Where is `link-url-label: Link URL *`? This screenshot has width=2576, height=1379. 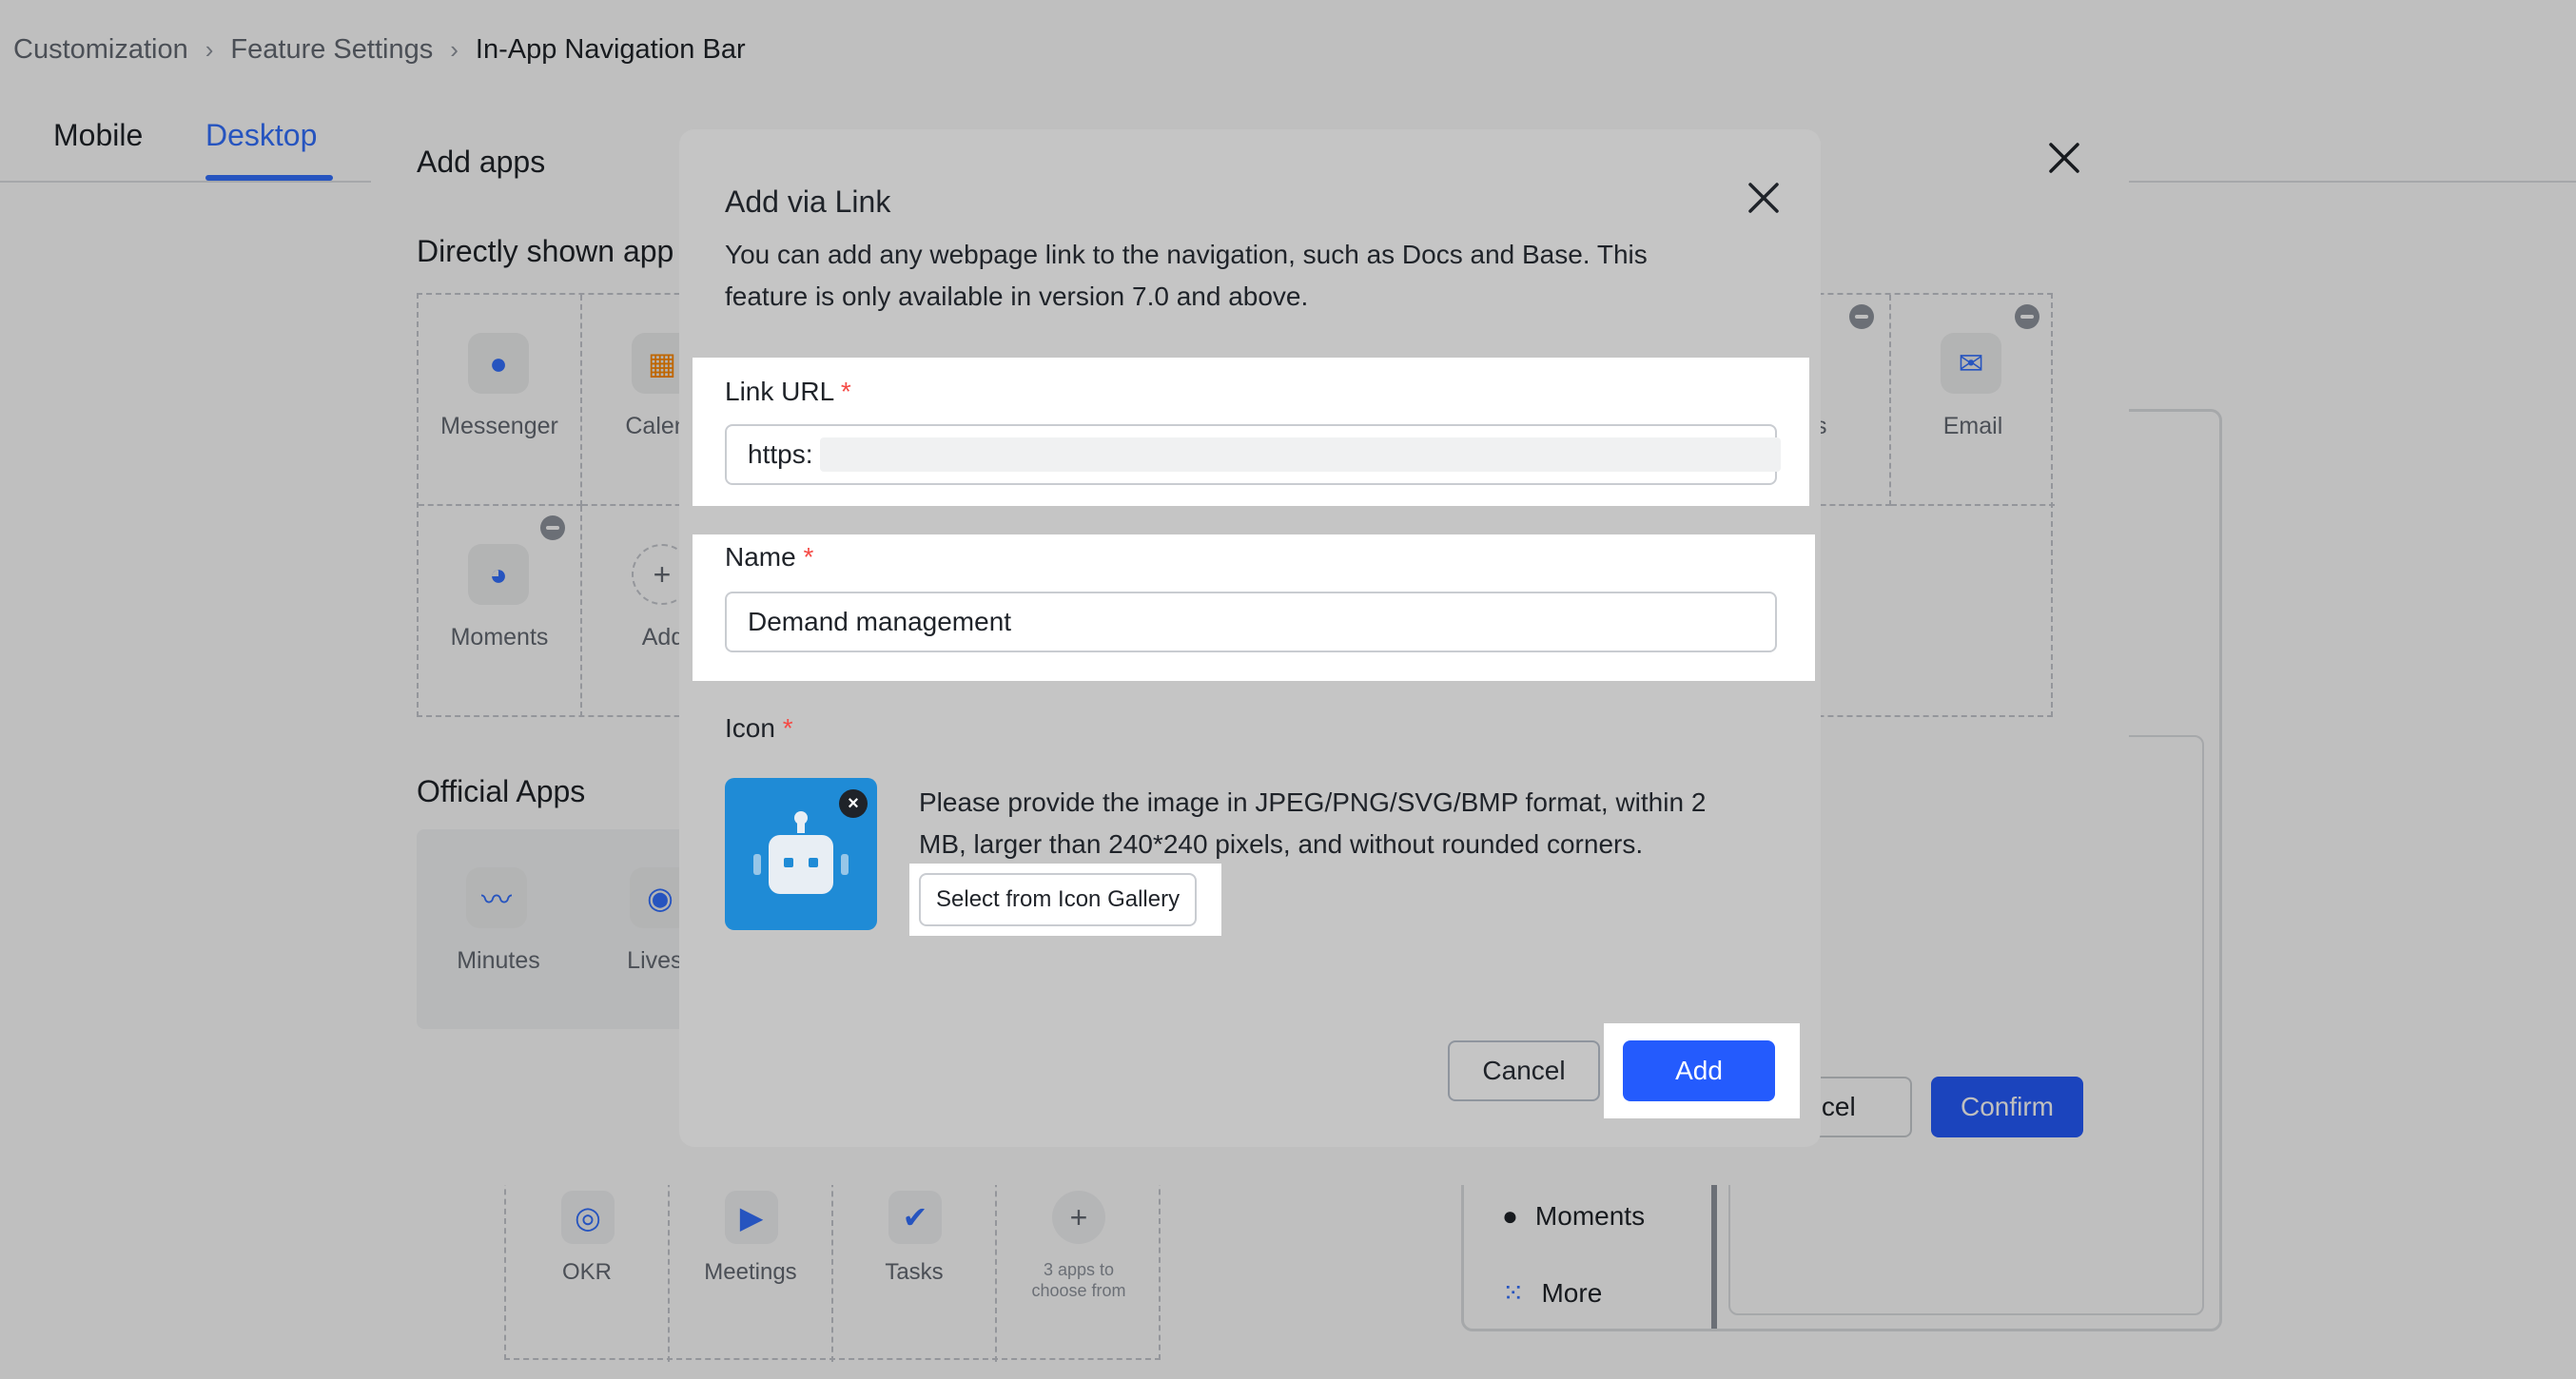 link-url-label: Link URL * is located at coordinates (788, 392).